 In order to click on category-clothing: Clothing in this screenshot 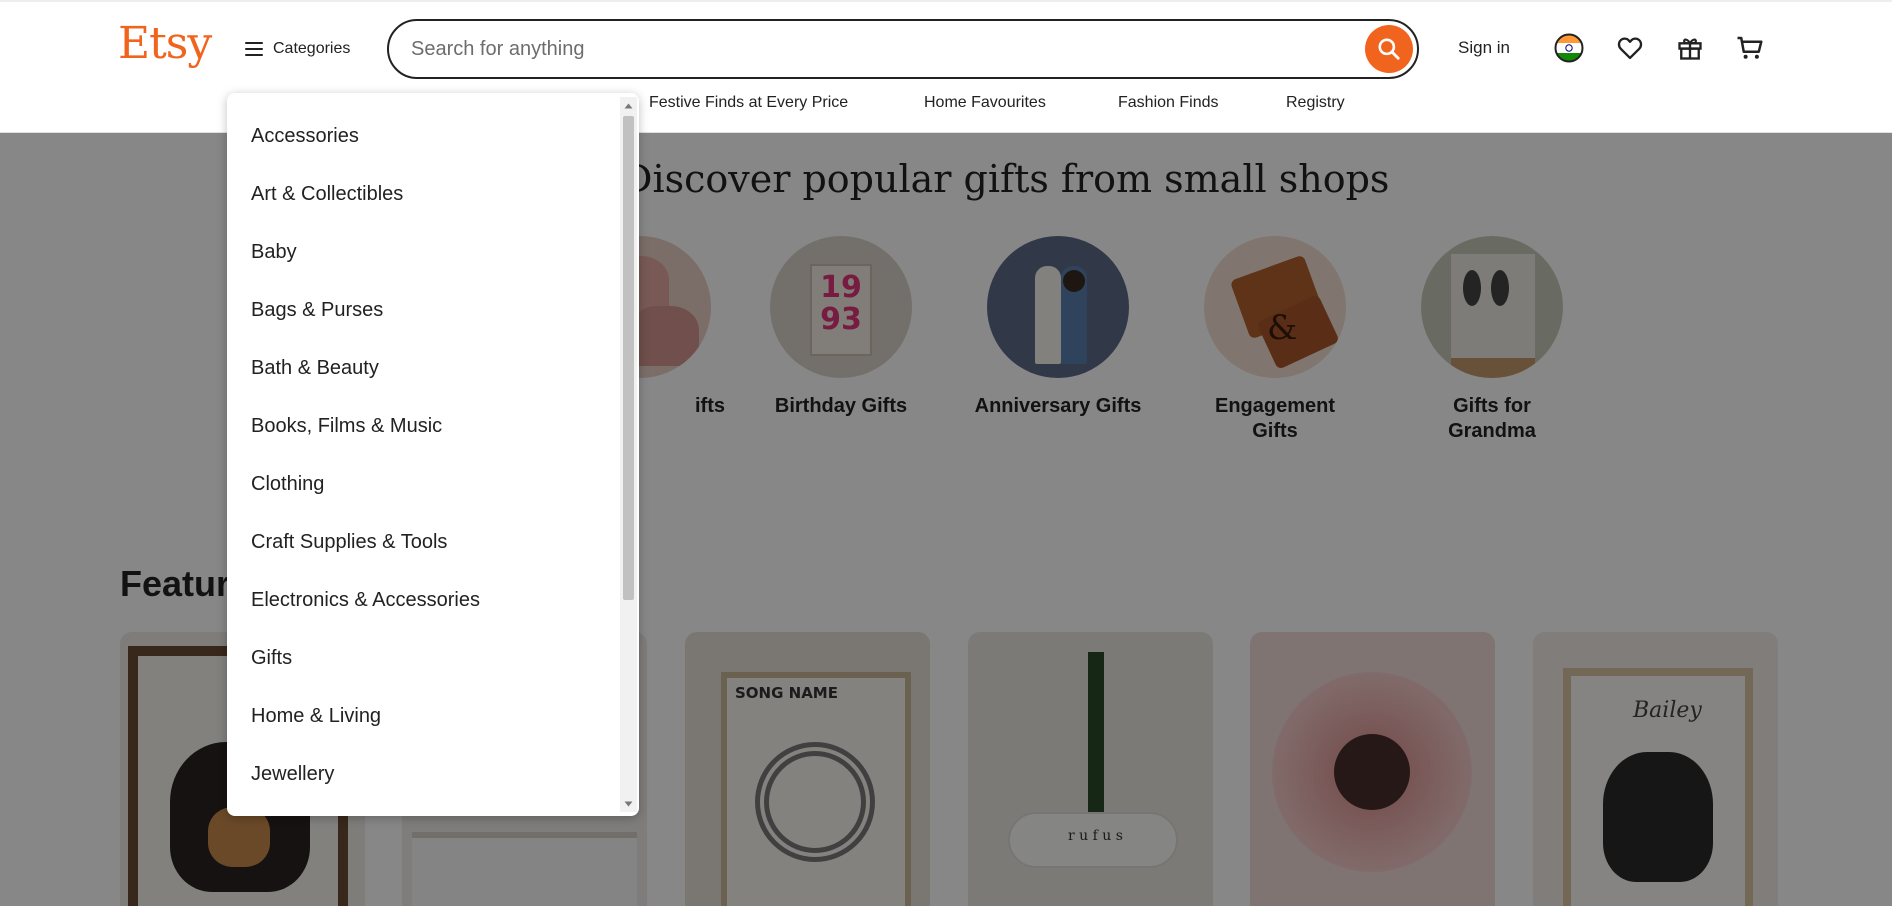, I will do `click(422, 484)`.